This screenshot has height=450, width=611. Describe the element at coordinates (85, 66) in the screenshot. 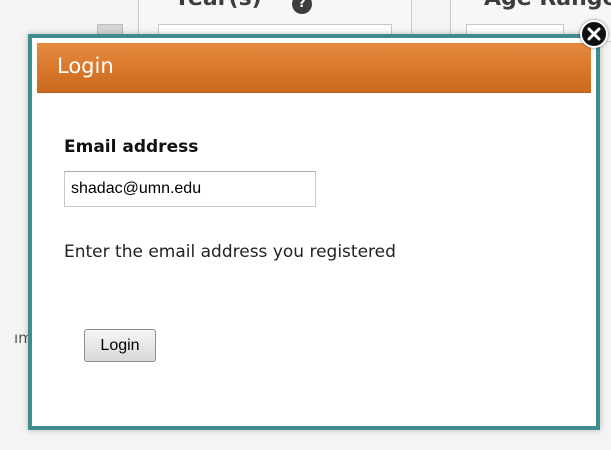

I see `modal-title: Login` at that location.